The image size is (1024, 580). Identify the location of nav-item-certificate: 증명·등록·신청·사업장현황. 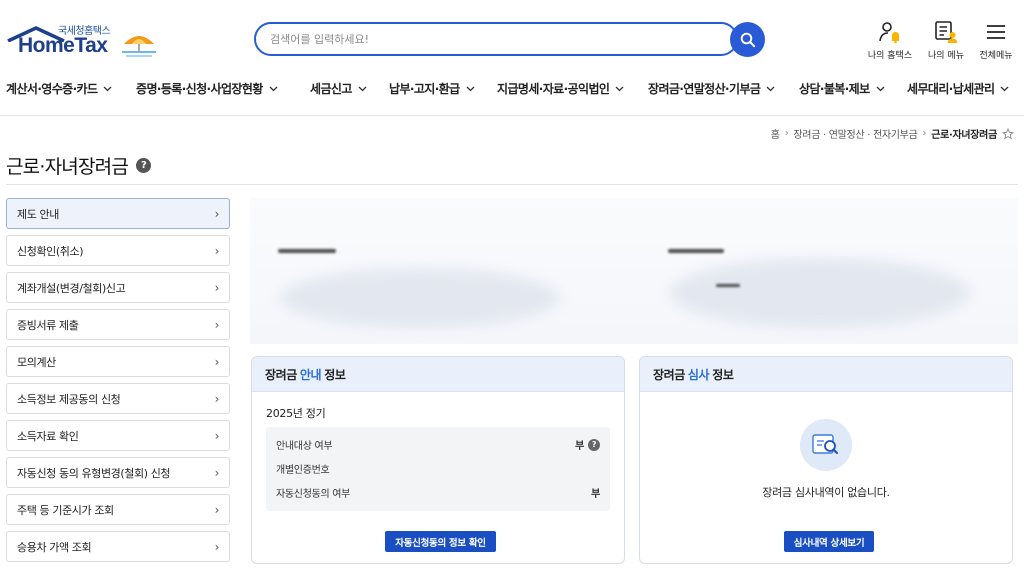
(207, 88).